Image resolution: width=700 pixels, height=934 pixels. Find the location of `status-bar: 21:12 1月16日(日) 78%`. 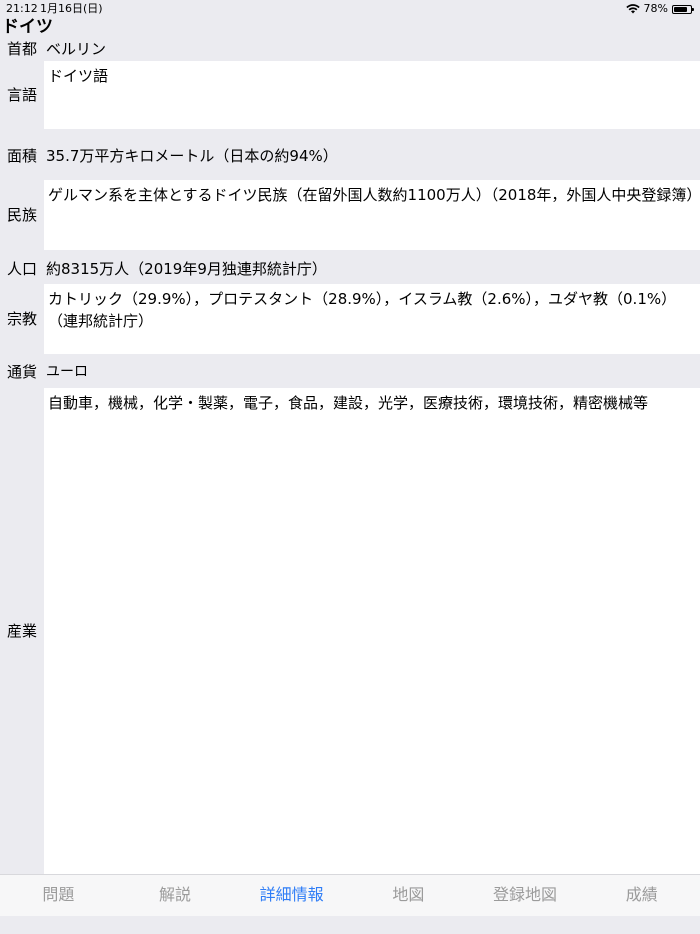

status-bar: 21:12 1月16日(日) 78% is located at coordinates (350, 9).